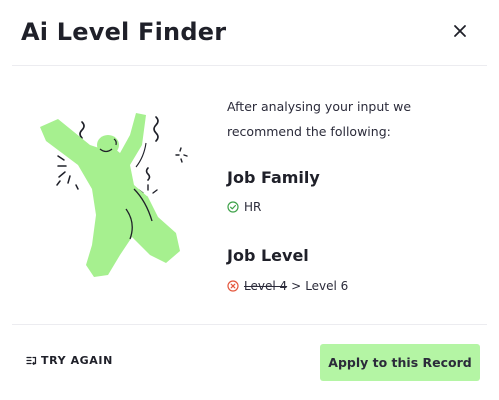 The width and height of the screenshot is (499, 400). I want to click on job-level-old: Level 4, so click(266, 286).